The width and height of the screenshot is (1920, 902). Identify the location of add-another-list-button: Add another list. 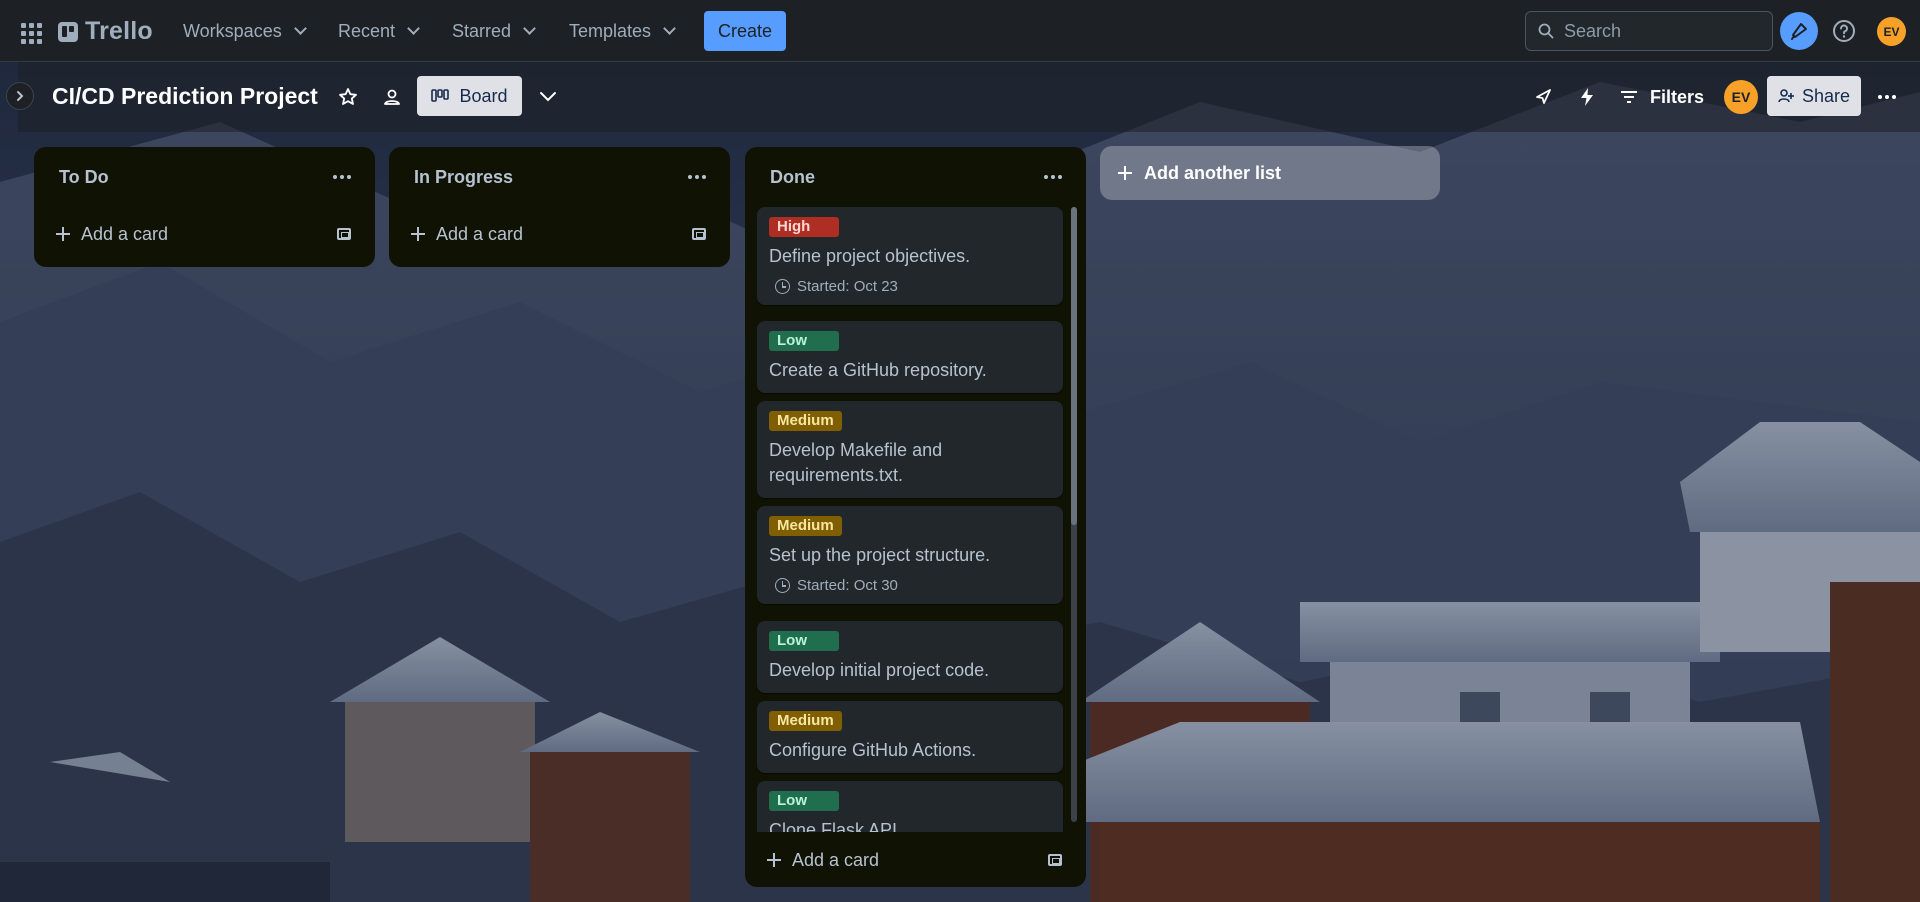
(1270, 173).